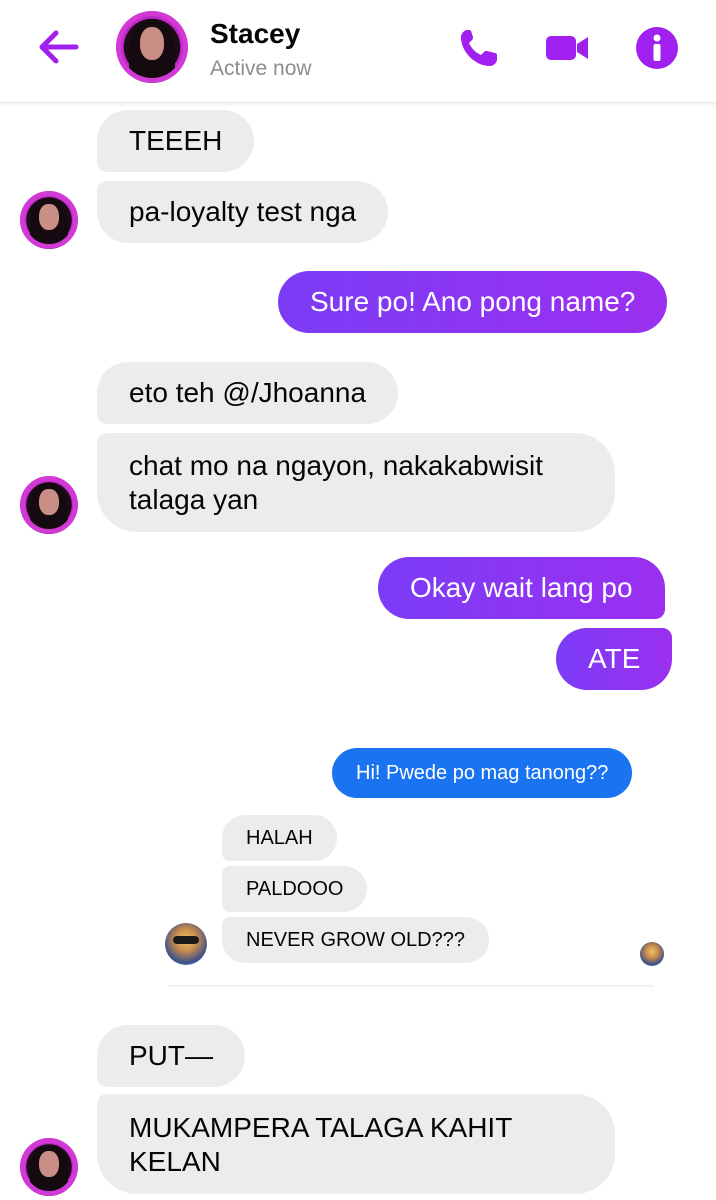 The width and height of the screenshot is (716, 1200). I want to click on info-icon, so click(657, 48).